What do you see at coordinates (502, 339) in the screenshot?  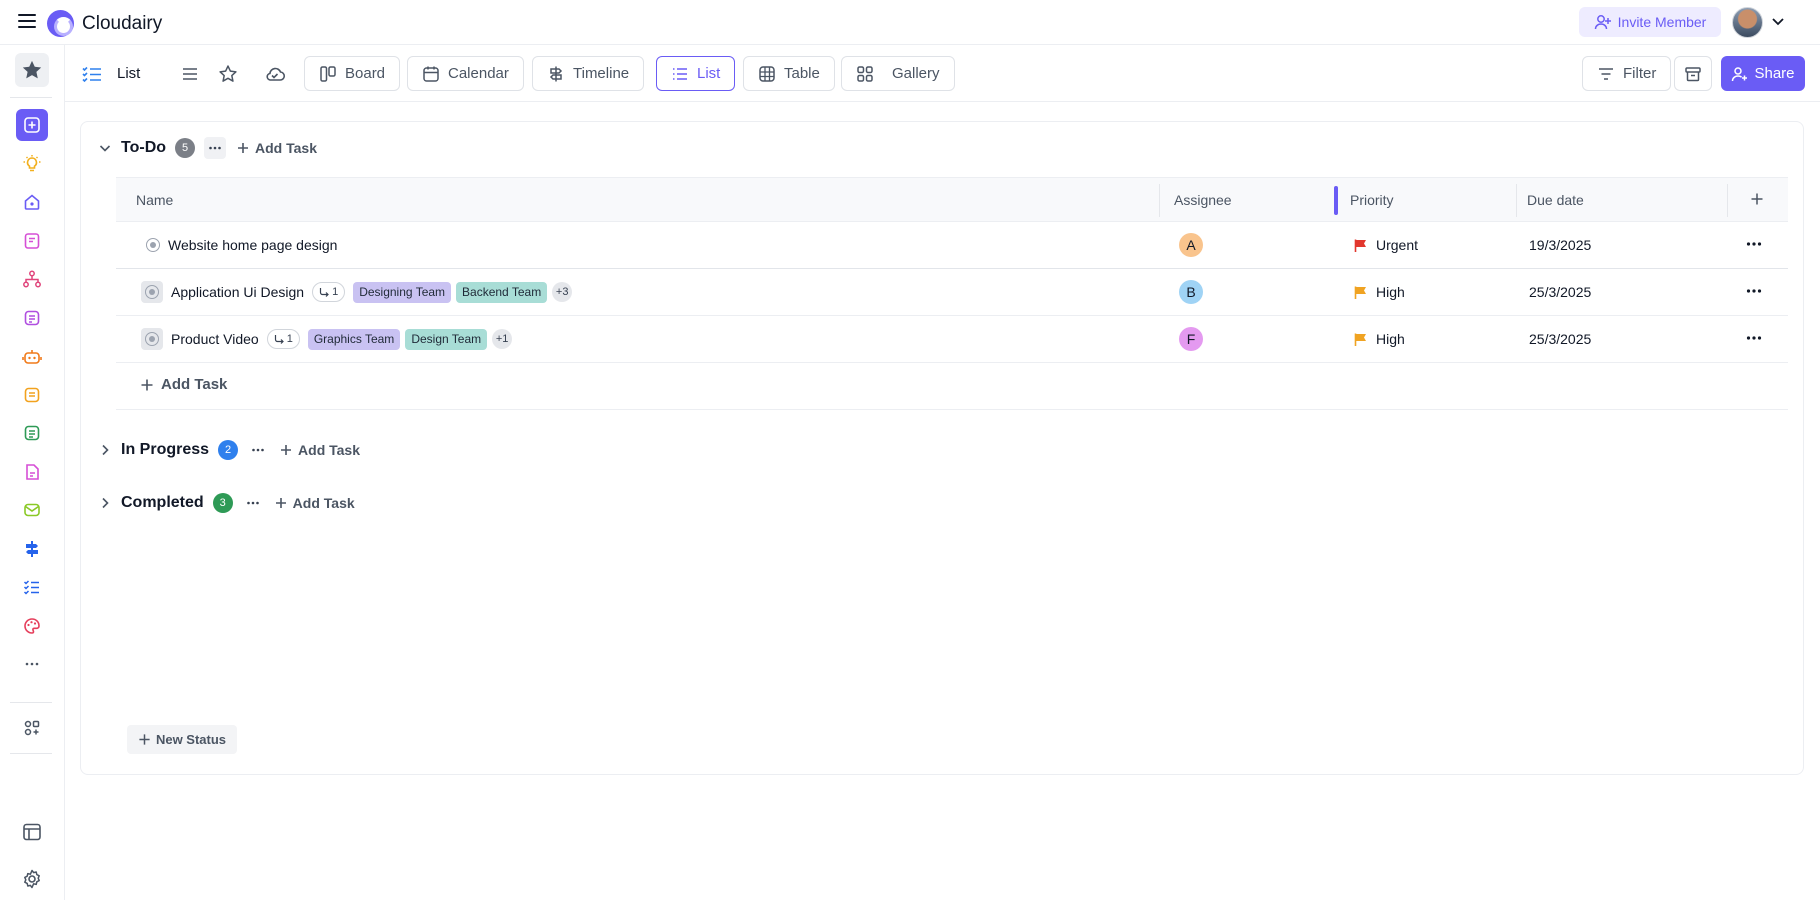 I see `more-tags-badge: +1` at bounding box center [502, 339].